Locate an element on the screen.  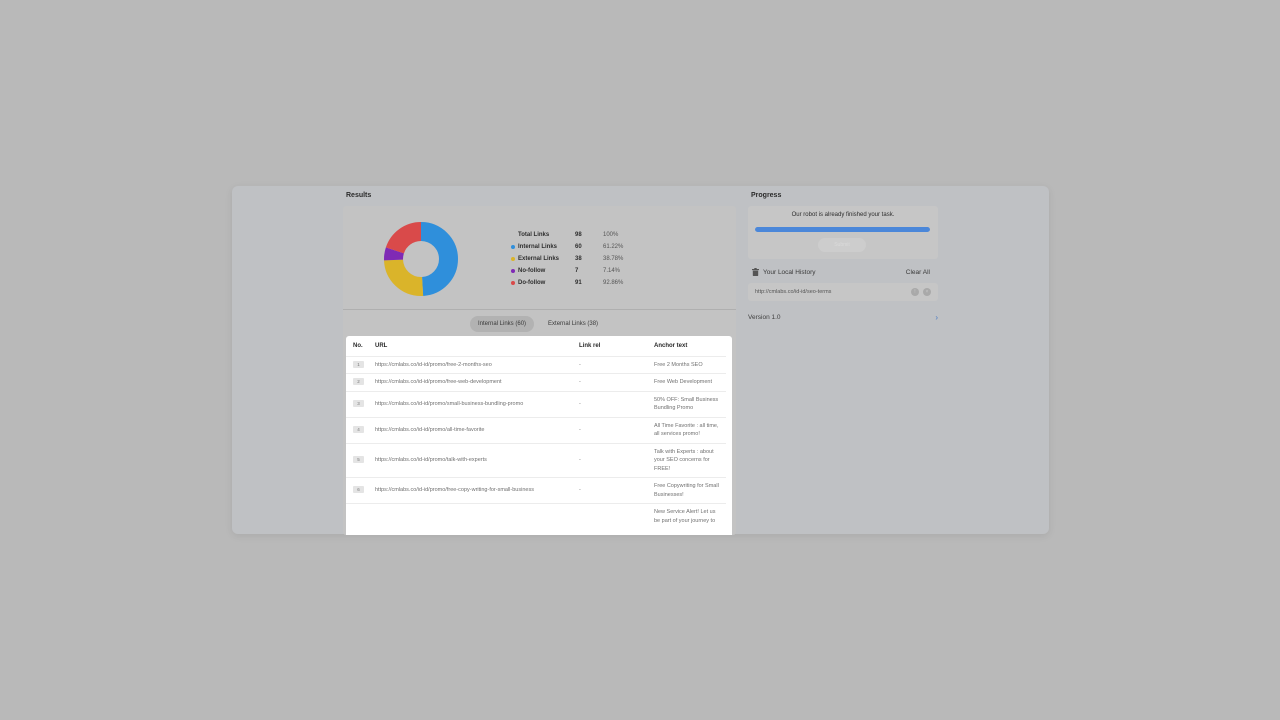
results-title: Results is located at coordinates (359, 195).